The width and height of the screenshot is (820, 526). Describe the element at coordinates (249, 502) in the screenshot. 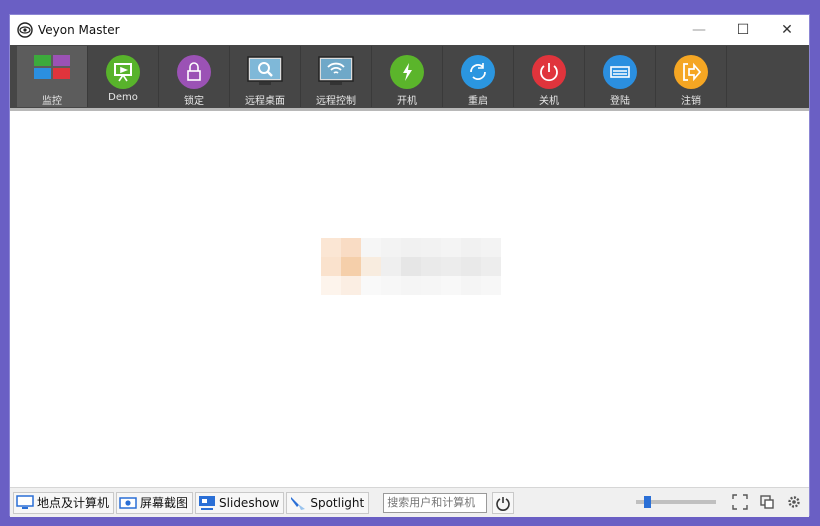

I see `slideshow-label: Slideshow` at that location.